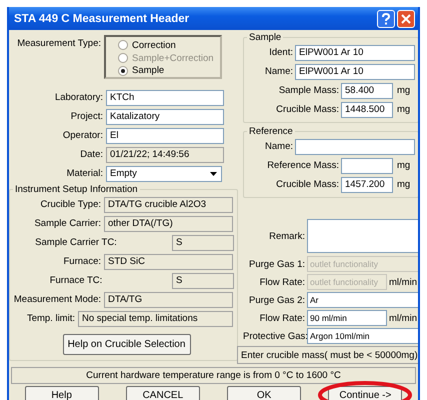 Image resolution: width=427 pixels, height=400 pixels. What do you see at coordinates (155, 318) in the screenshot?
I see `input-field: No special temp. limitations` at bounding box center [155, 318].